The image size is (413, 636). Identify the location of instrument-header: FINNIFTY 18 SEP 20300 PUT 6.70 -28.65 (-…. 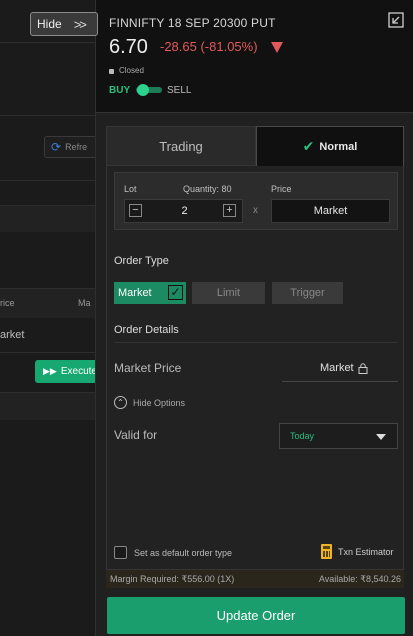
(254, 56).